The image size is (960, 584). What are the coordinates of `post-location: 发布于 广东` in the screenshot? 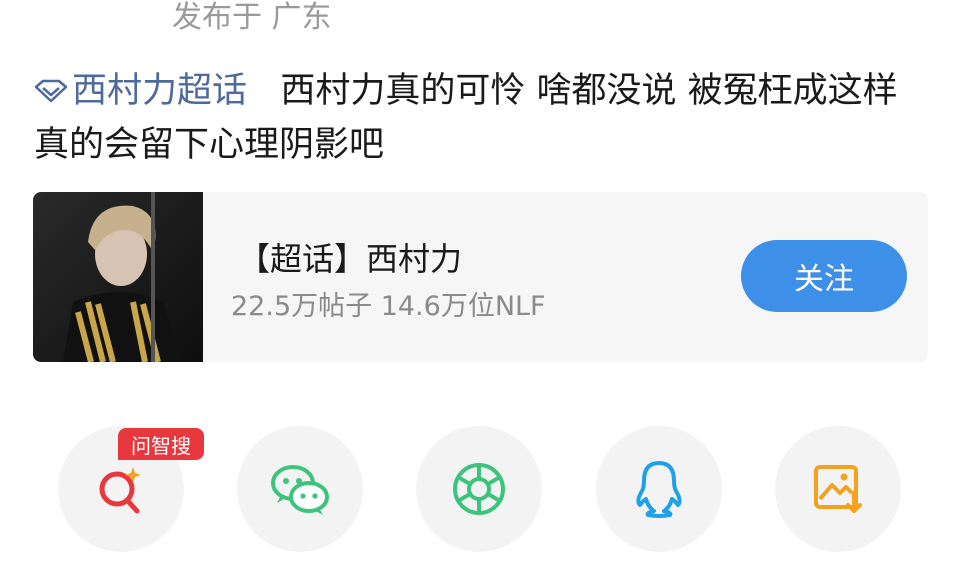 It's located at (252, 17).